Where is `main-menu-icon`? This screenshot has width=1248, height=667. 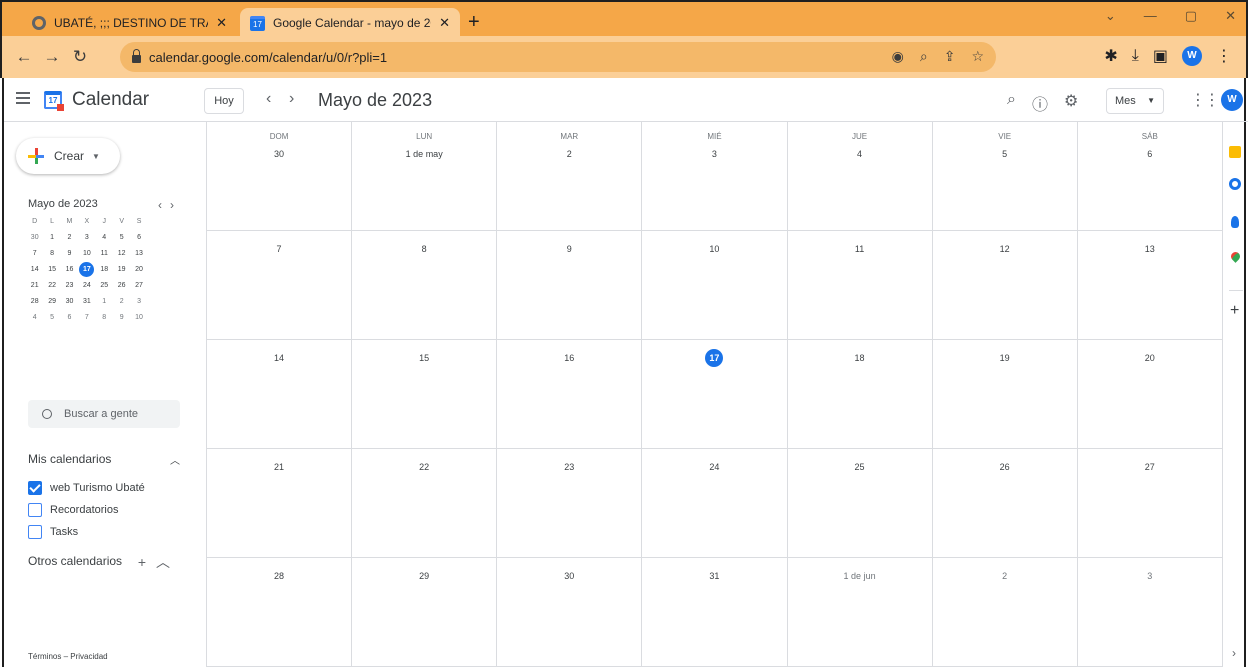
main-menu-icon is located at coordinates (23, 98).